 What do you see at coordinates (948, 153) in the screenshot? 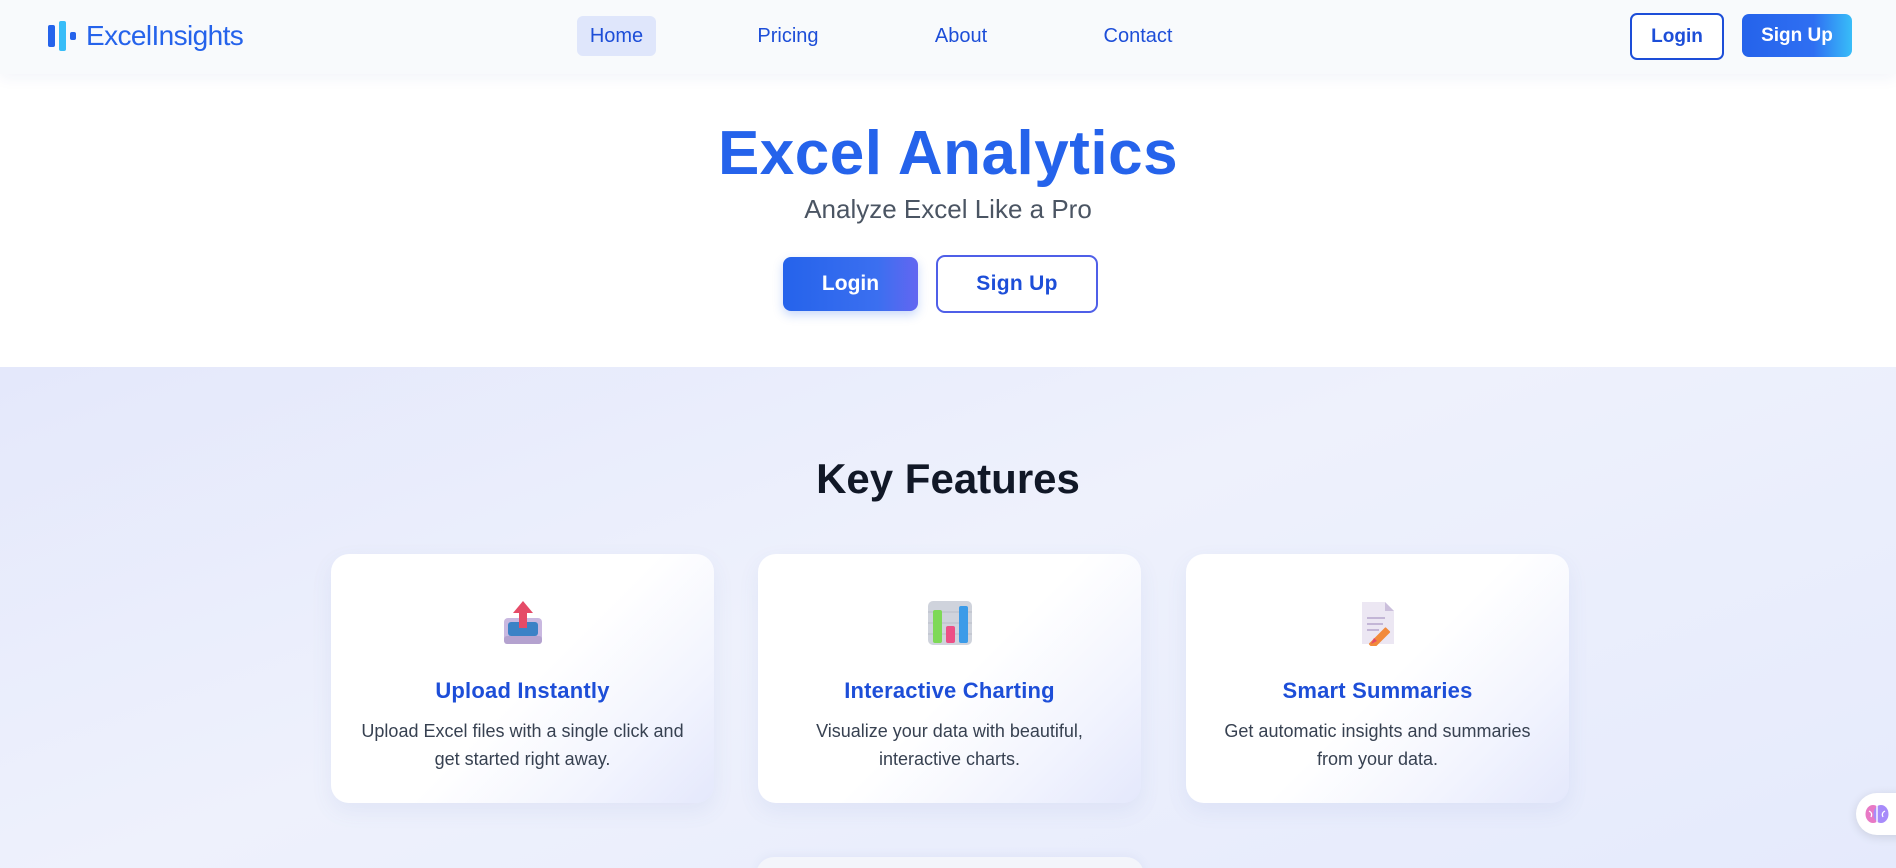
I see `hero-title: Excel Analytics` at bounding box center [948, 153].